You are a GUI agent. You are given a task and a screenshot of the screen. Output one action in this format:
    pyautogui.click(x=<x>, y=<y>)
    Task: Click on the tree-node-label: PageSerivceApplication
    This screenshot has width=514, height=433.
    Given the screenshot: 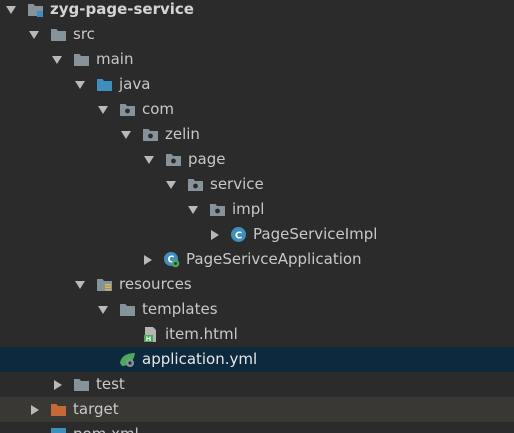 What is the action you would take?
    pyautogui.click(x=274, y=259)
    